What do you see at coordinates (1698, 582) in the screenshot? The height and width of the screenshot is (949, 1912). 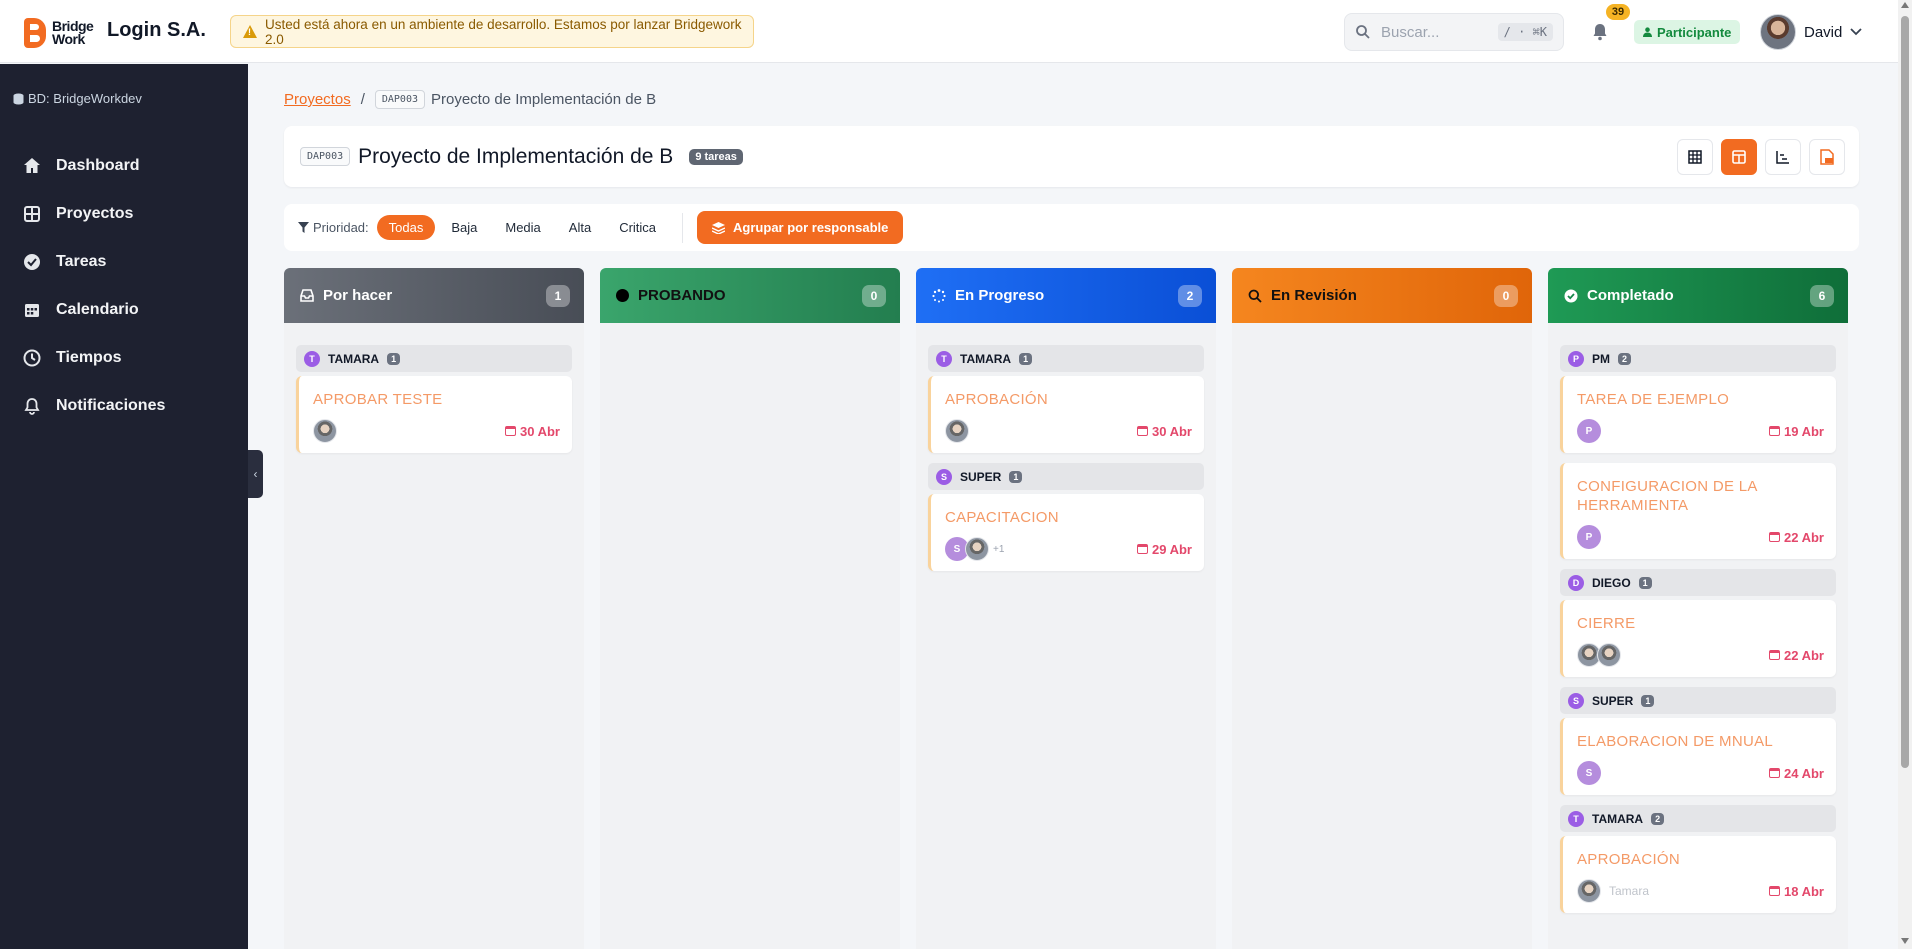 I see `assignee-group-header: D DIEGO 1` at bounding box center [1698, 582].